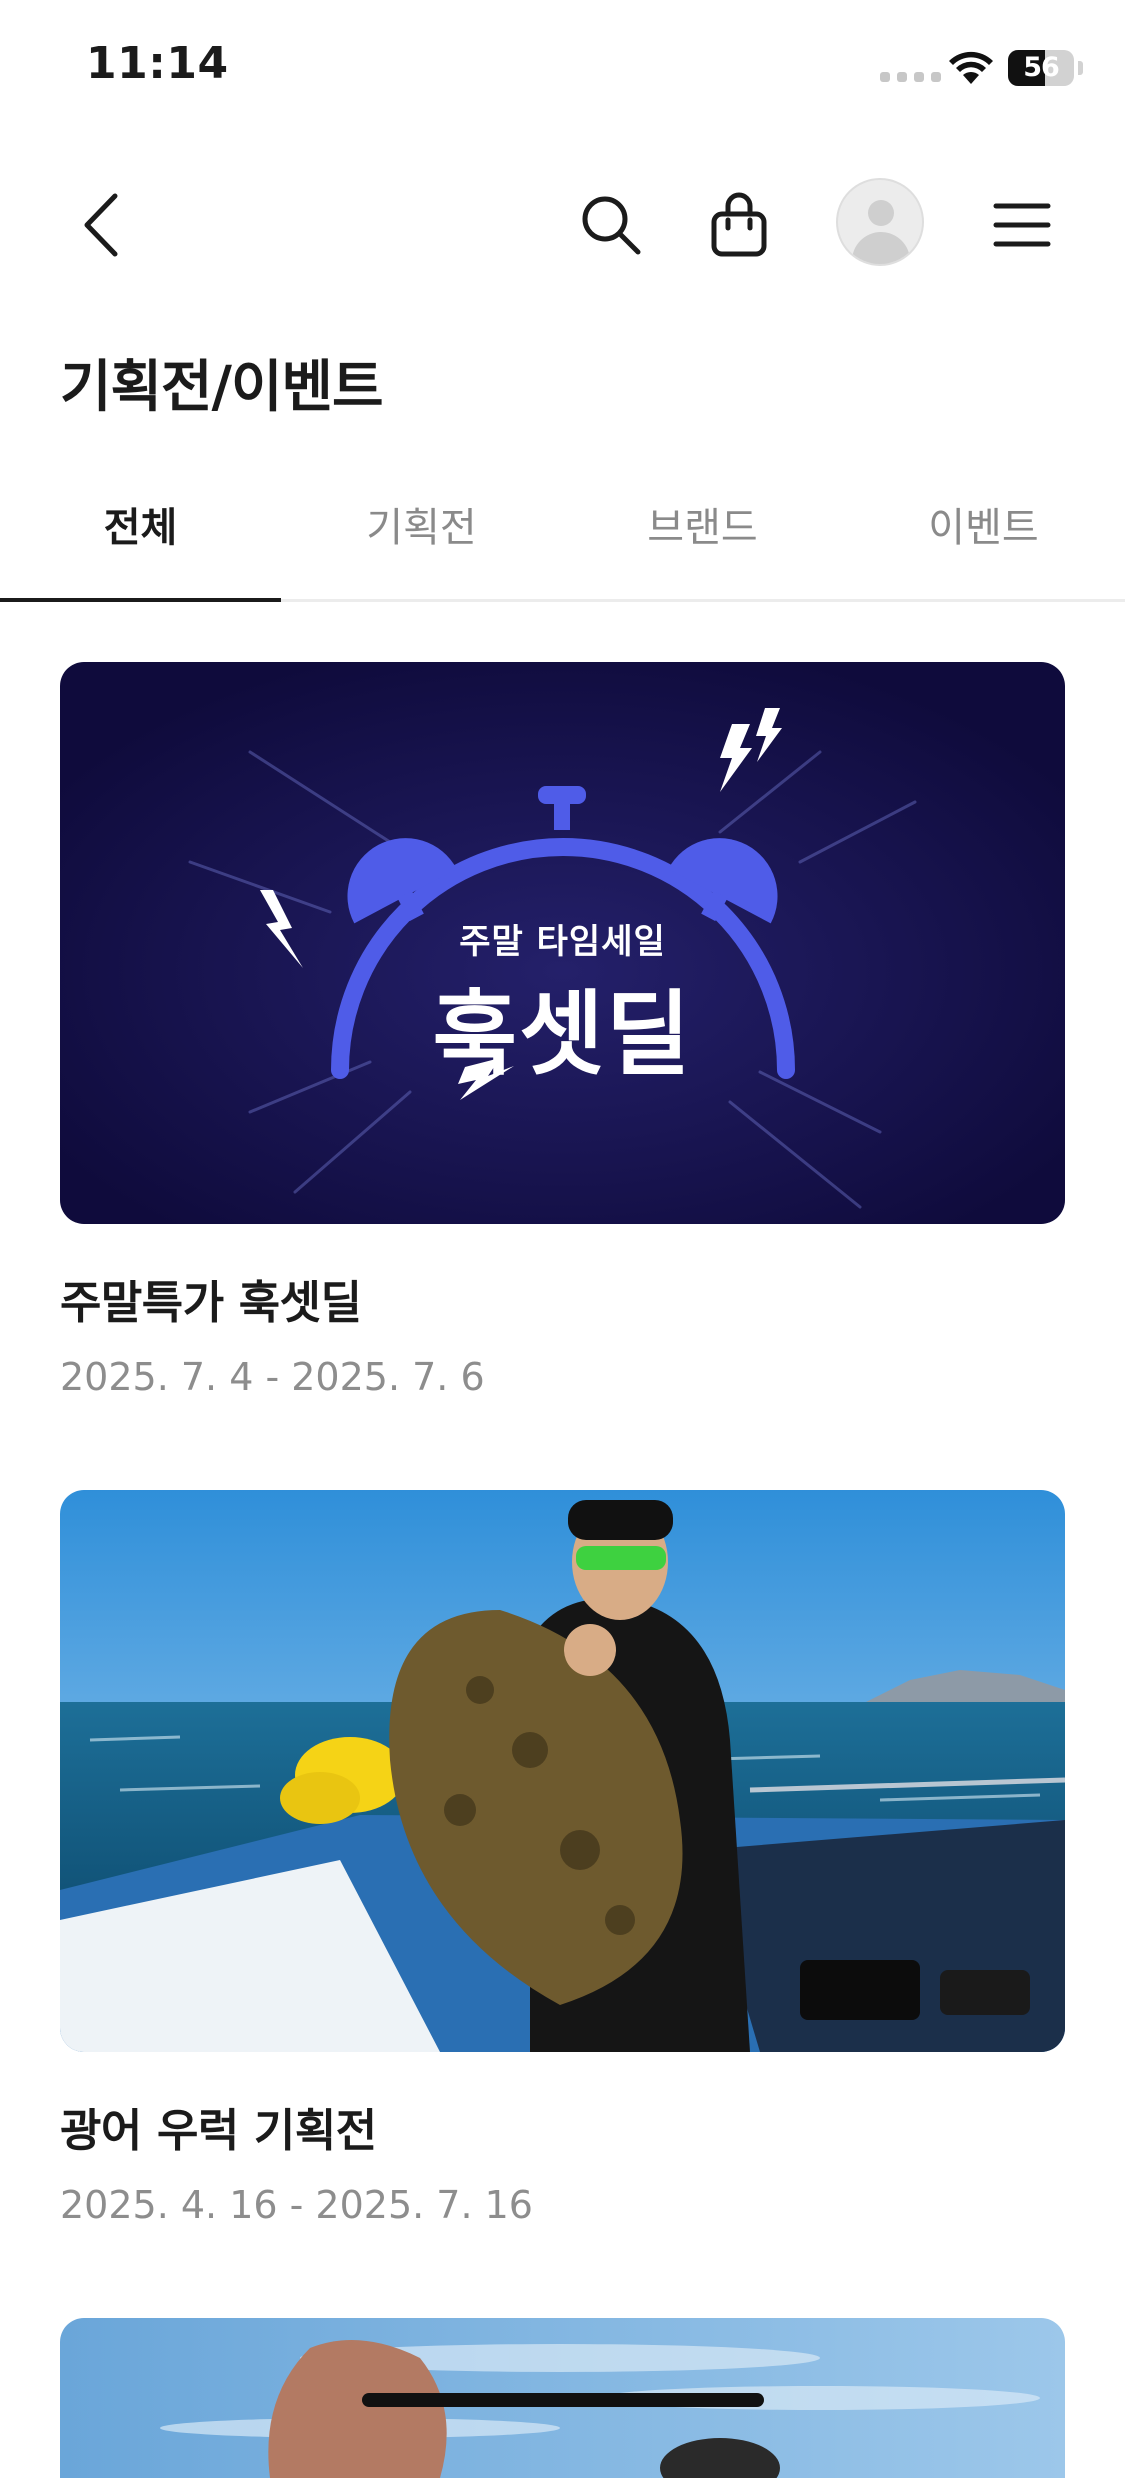  I want to click on status-bar: 11:14 56, so click(562, 70).